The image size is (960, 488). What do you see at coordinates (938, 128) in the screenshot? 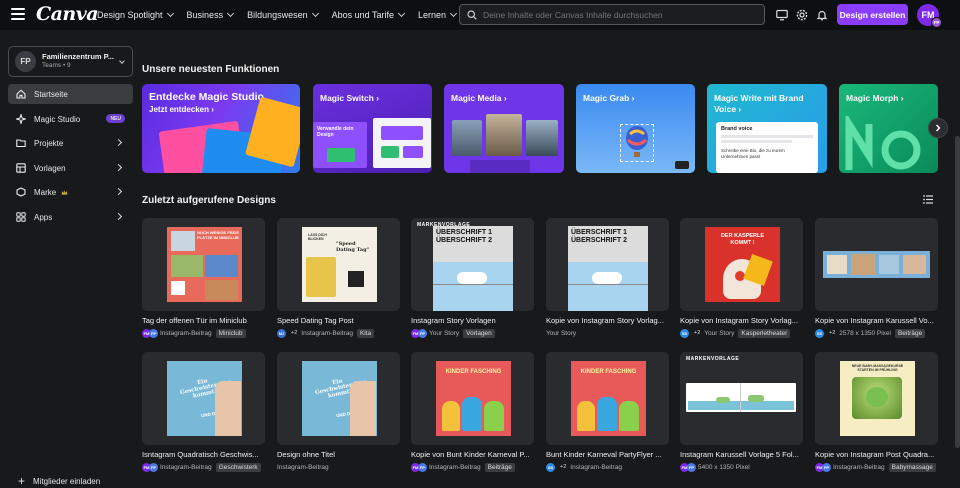
I see `carousel-next-button` at bounding box center [938, 128].